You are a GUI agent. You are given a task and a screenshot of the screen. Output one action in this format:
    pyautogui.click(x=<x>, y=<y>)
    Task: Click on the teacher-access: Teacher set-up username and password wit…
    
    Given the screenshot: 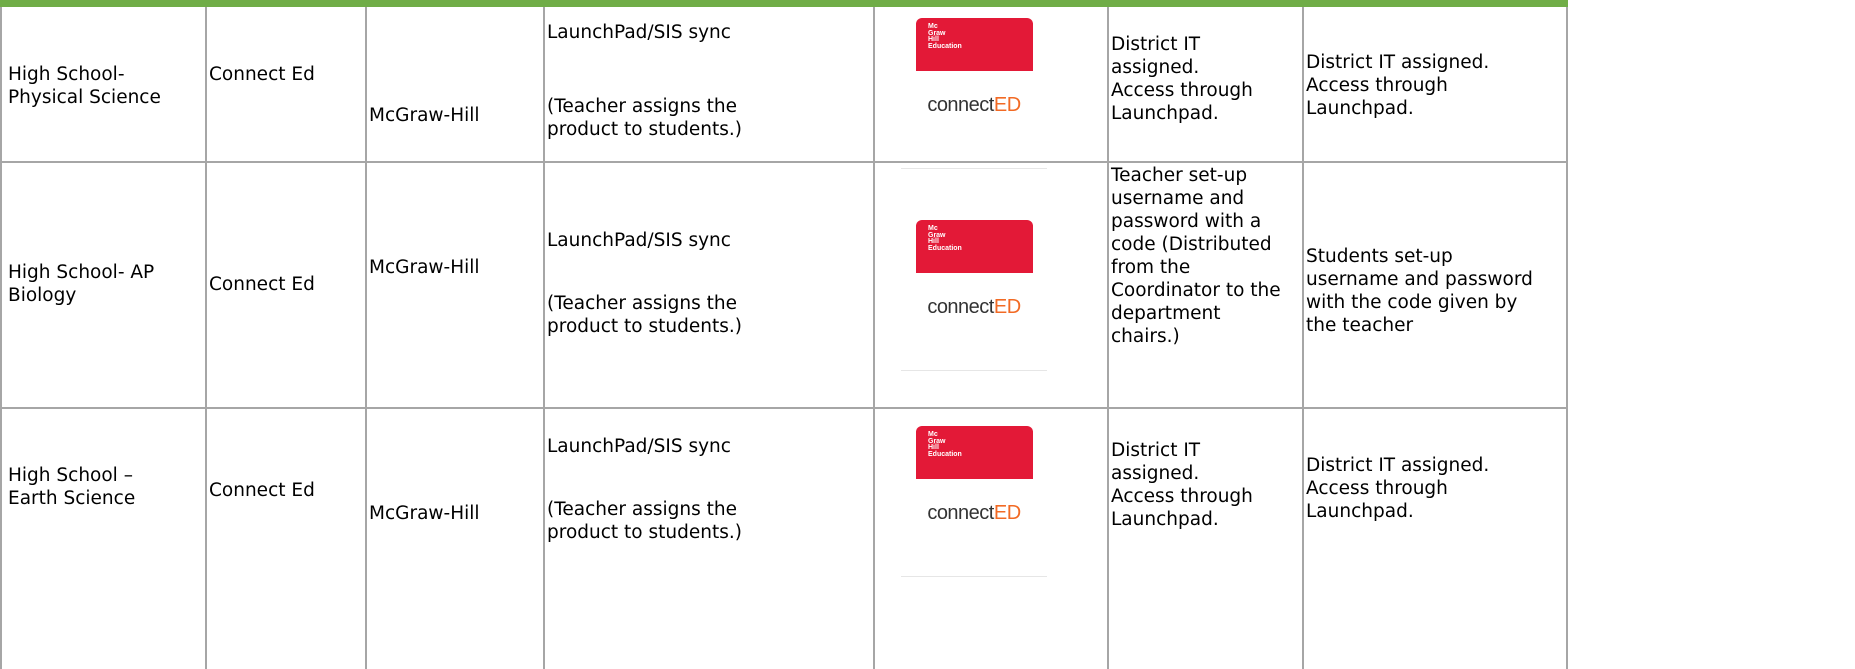 What is the action you would take?
    pyautogui.click(x=1196, y=256)
    